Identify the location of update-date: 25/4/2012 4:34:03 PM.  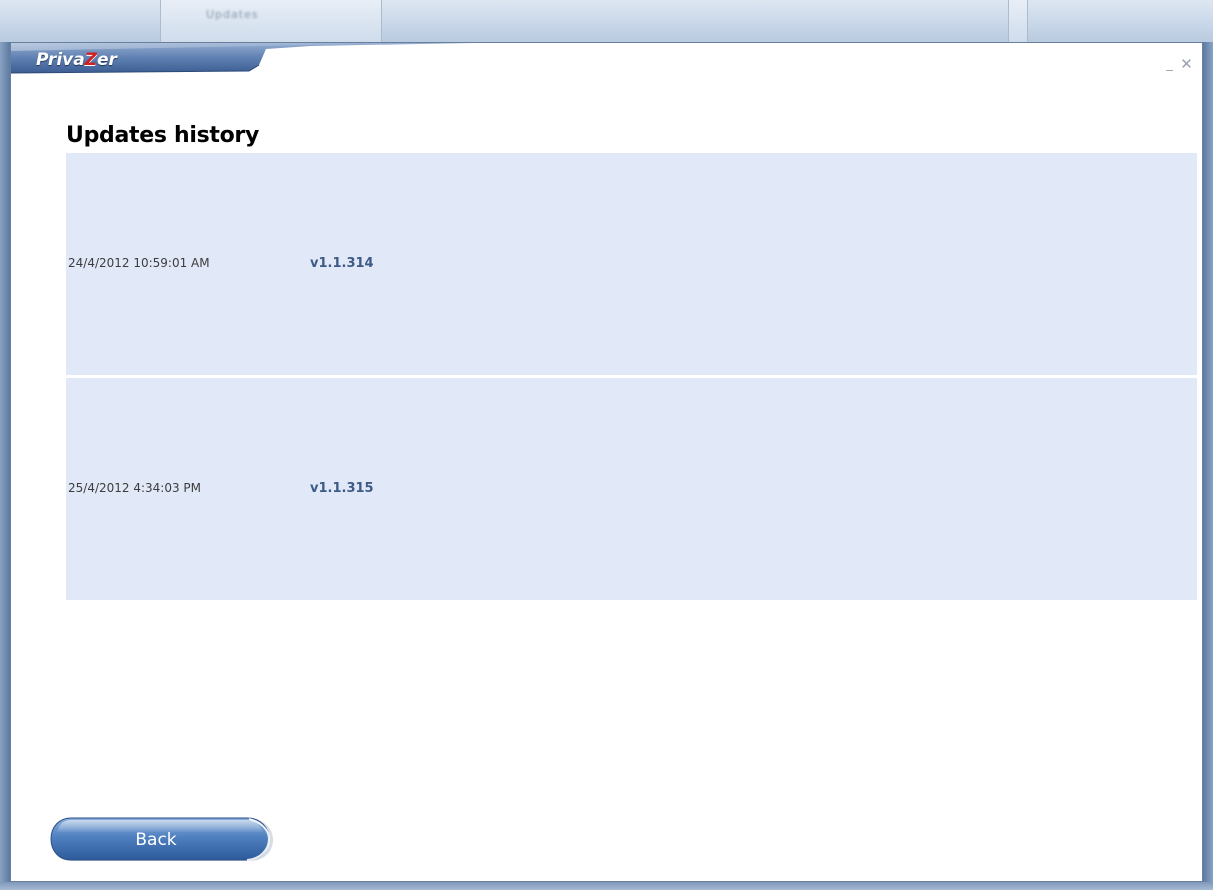
(135, 488).